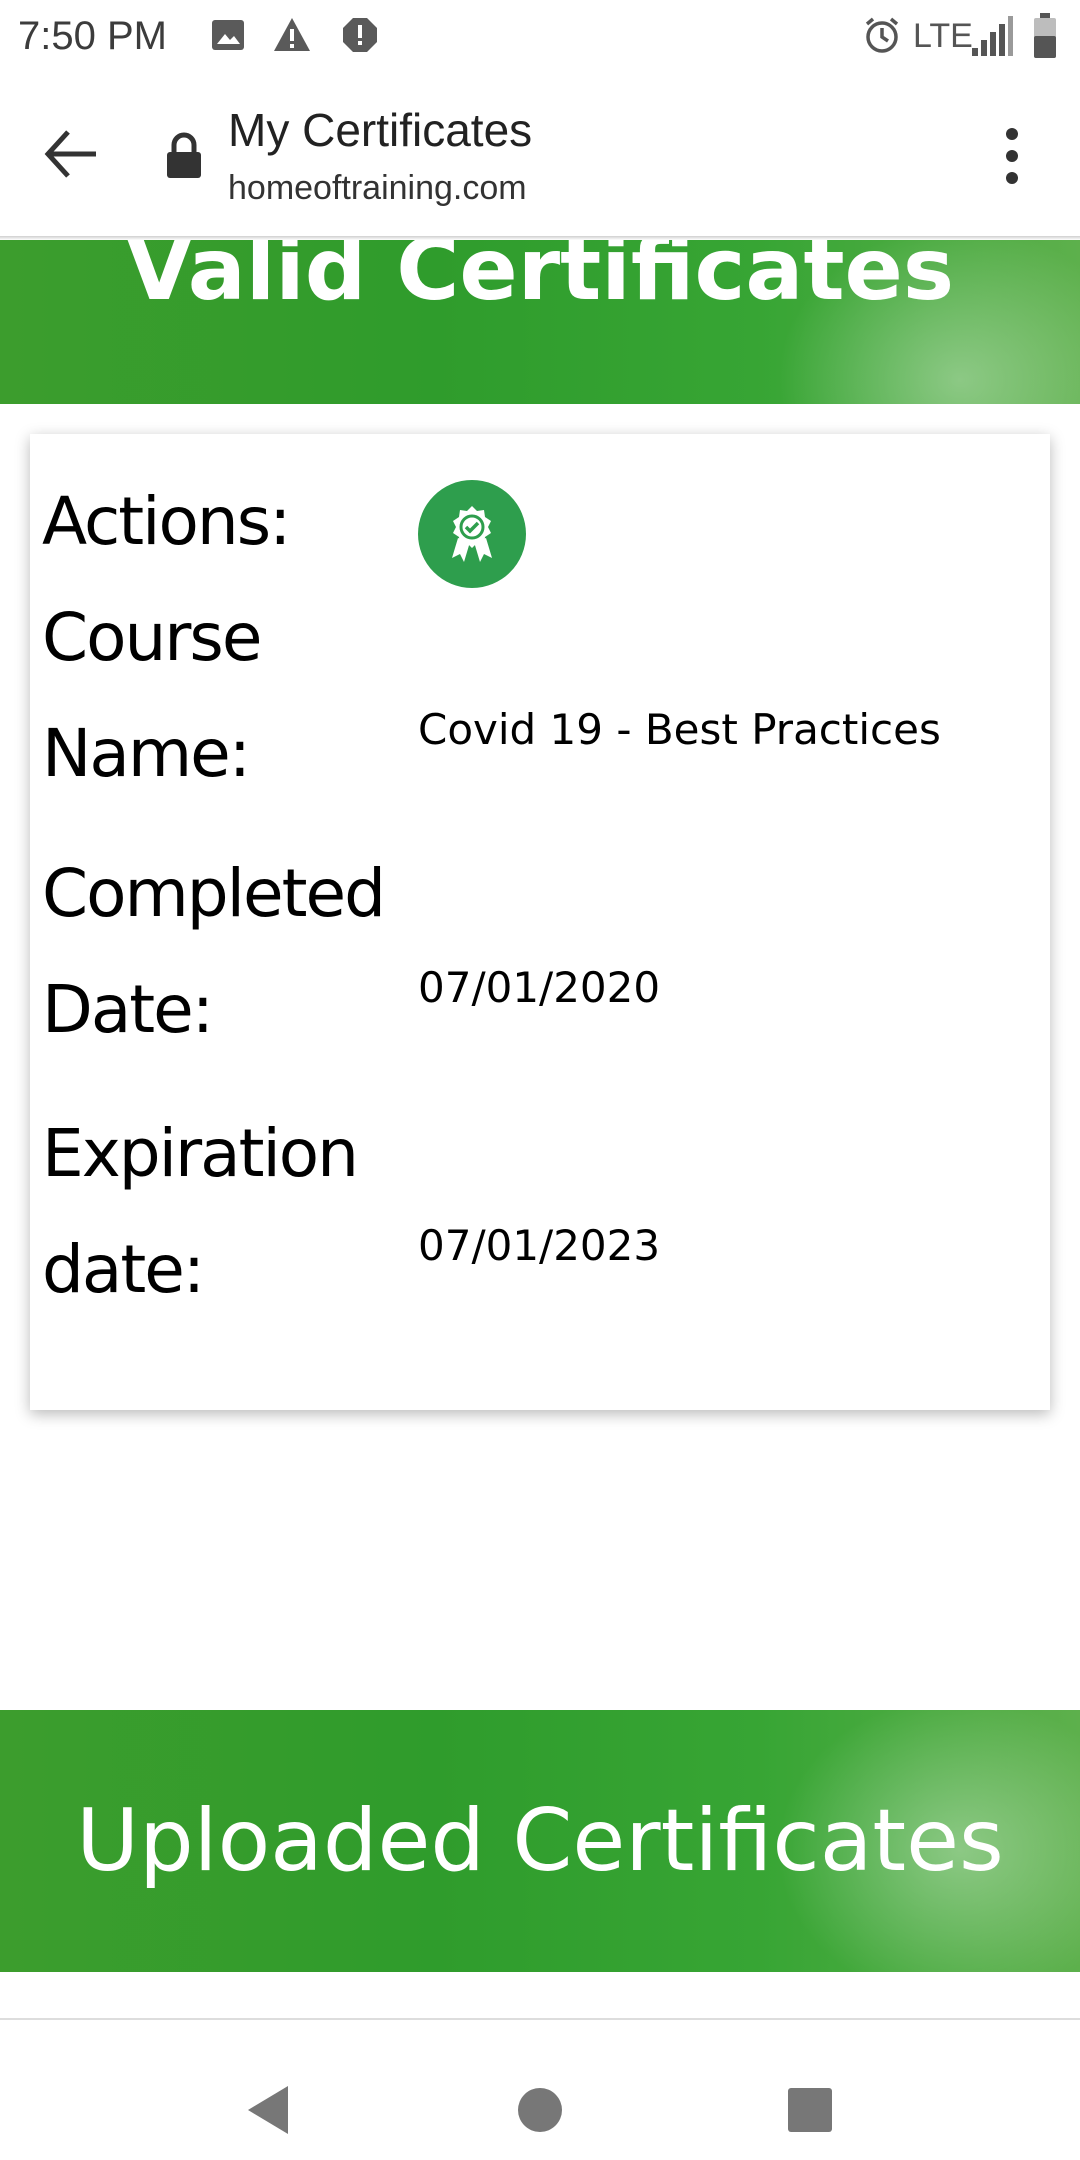 The height and width of the screenshot is (2160, 1080). What do you see at coordinates (540, 322) in the screenshot?
I see `valid-certificates-banner: Valid Certificates` at bounding box center [540, 322].